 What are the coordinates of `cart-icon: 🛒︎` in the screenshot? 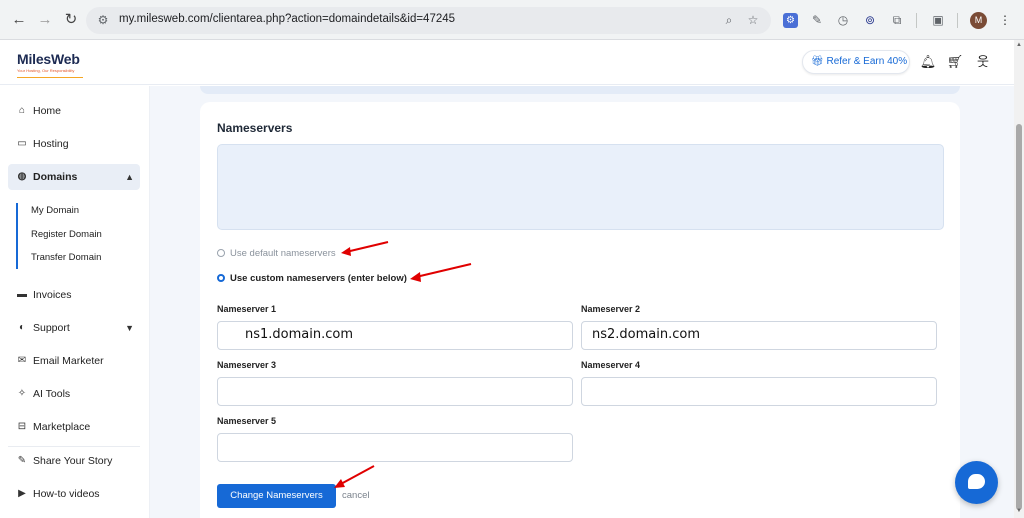 It's located at (955, 62).